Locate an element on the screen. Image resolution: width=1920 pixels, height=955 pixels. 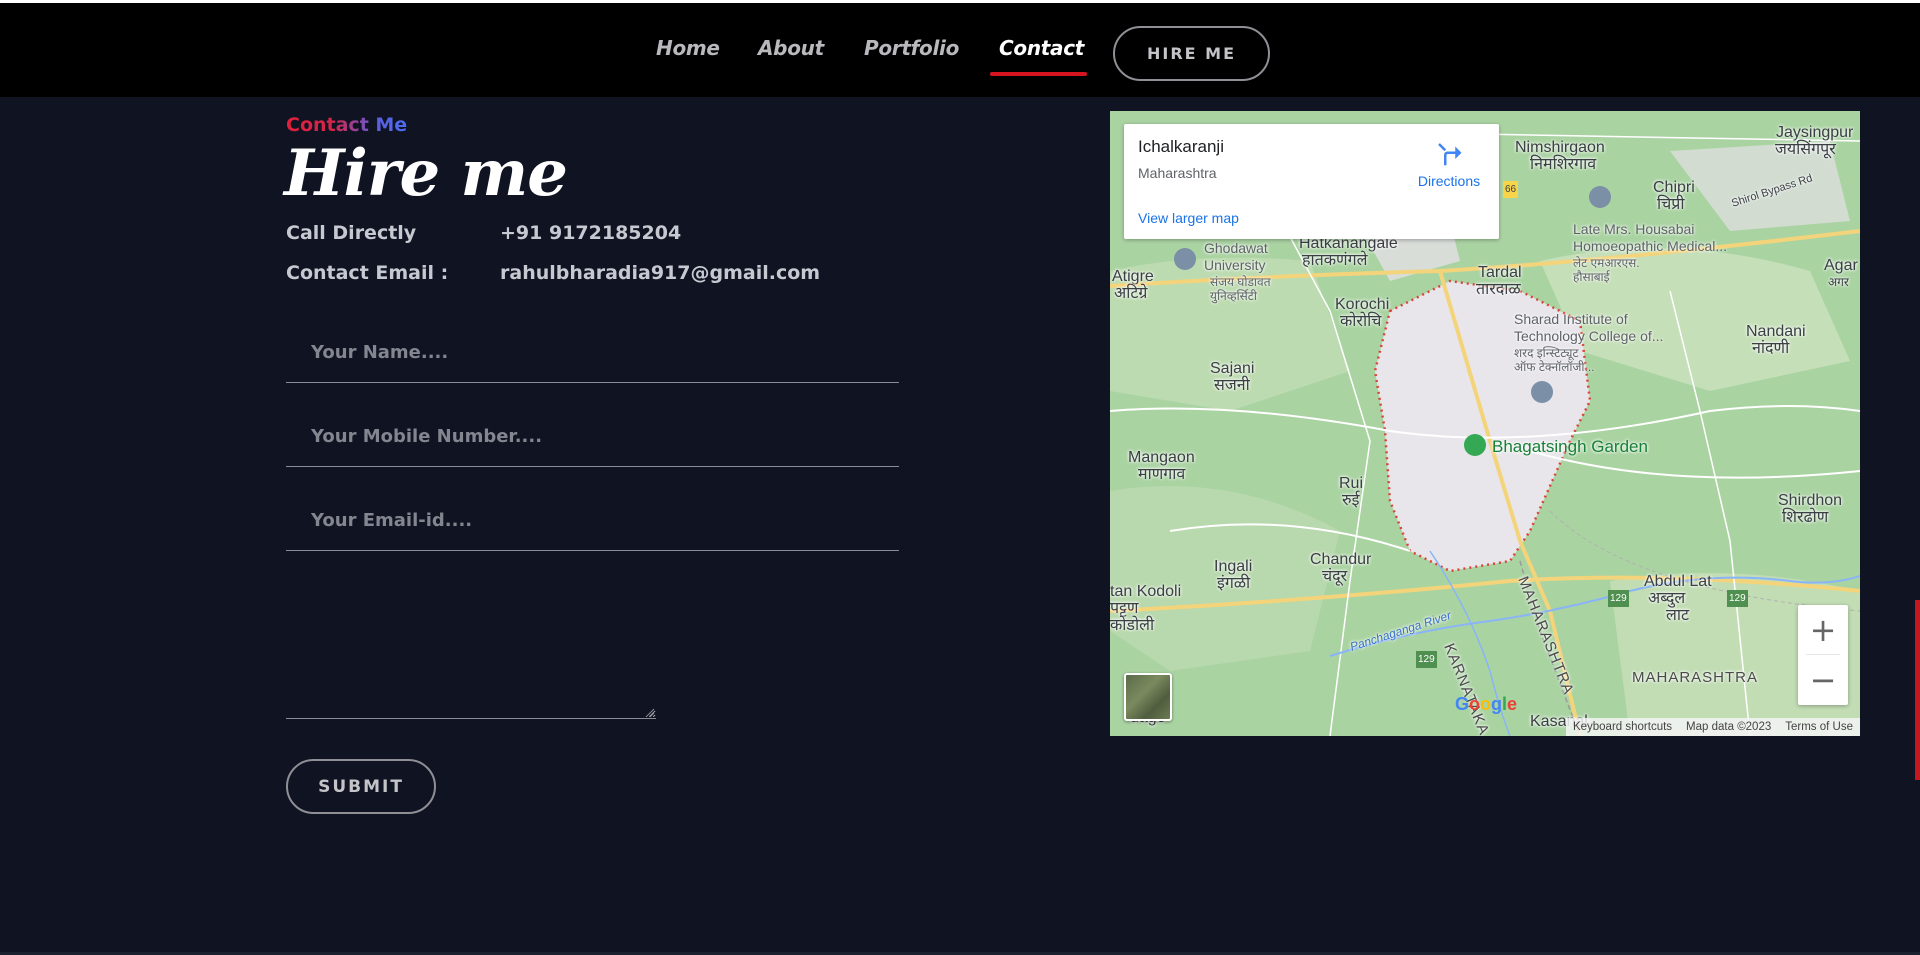
mobile-input is located at coordinates (592, 437).